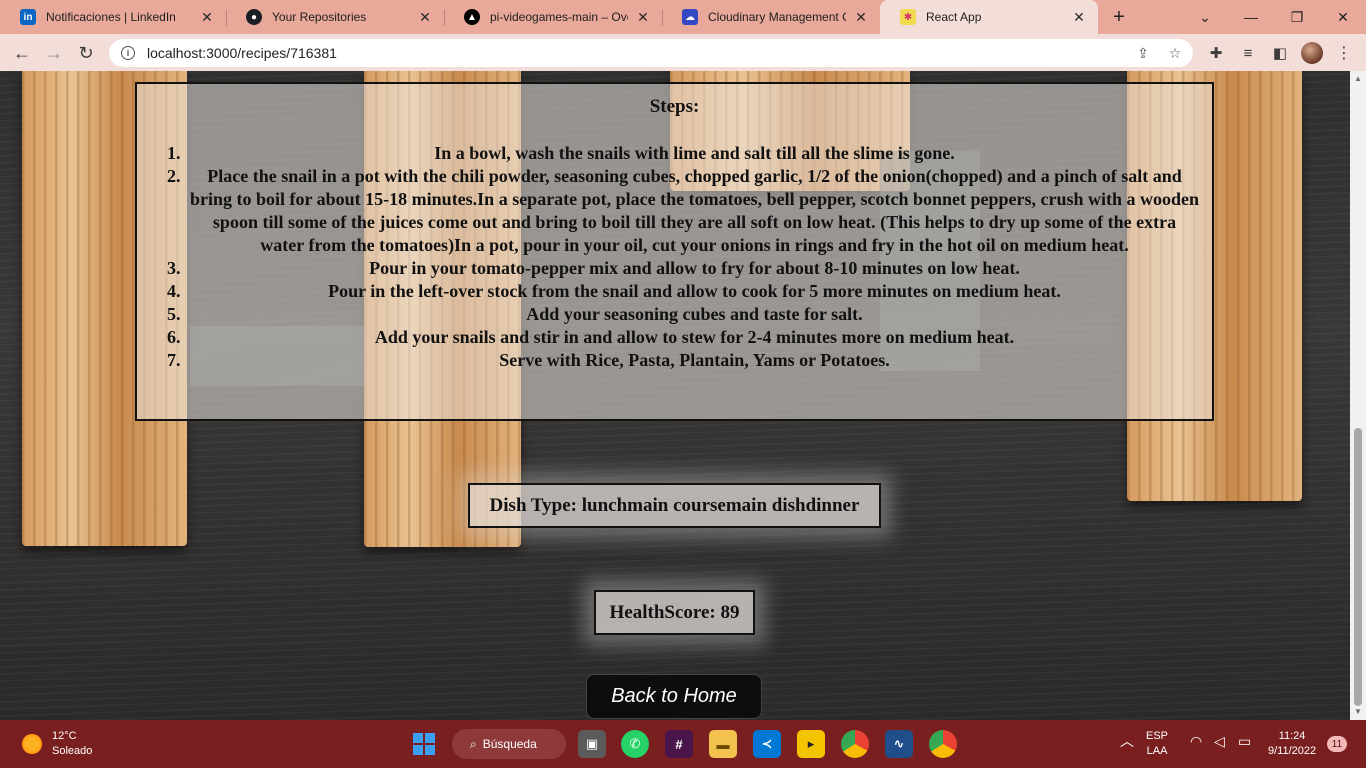 The image size is (1366, 768). I want to click on health-score-text: HealthScore: 89, so click(674, 612).